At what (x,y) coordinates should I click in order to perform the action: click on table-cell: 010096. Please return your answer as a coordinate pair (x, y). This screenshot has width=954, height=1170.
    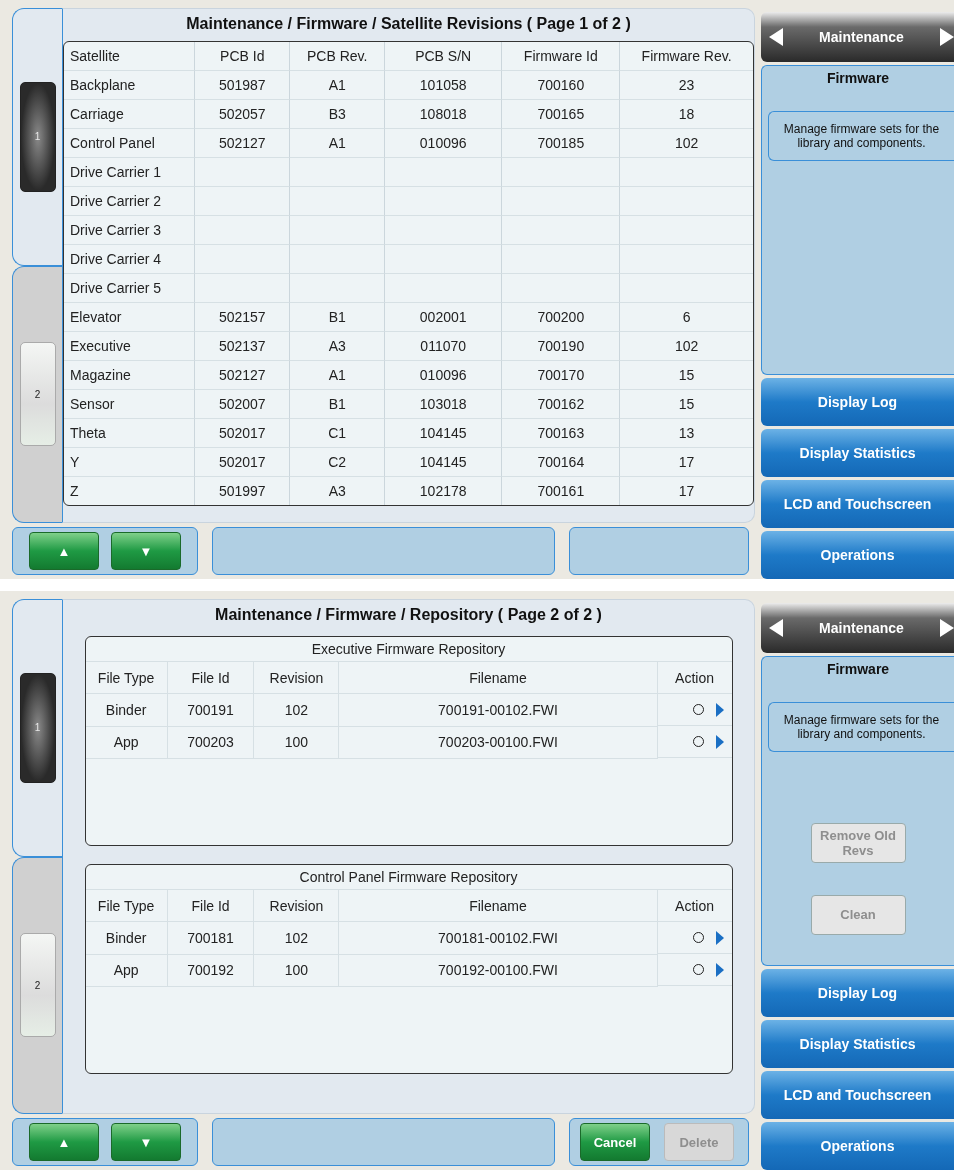
    Looking at the image, I should click on (443, 375).